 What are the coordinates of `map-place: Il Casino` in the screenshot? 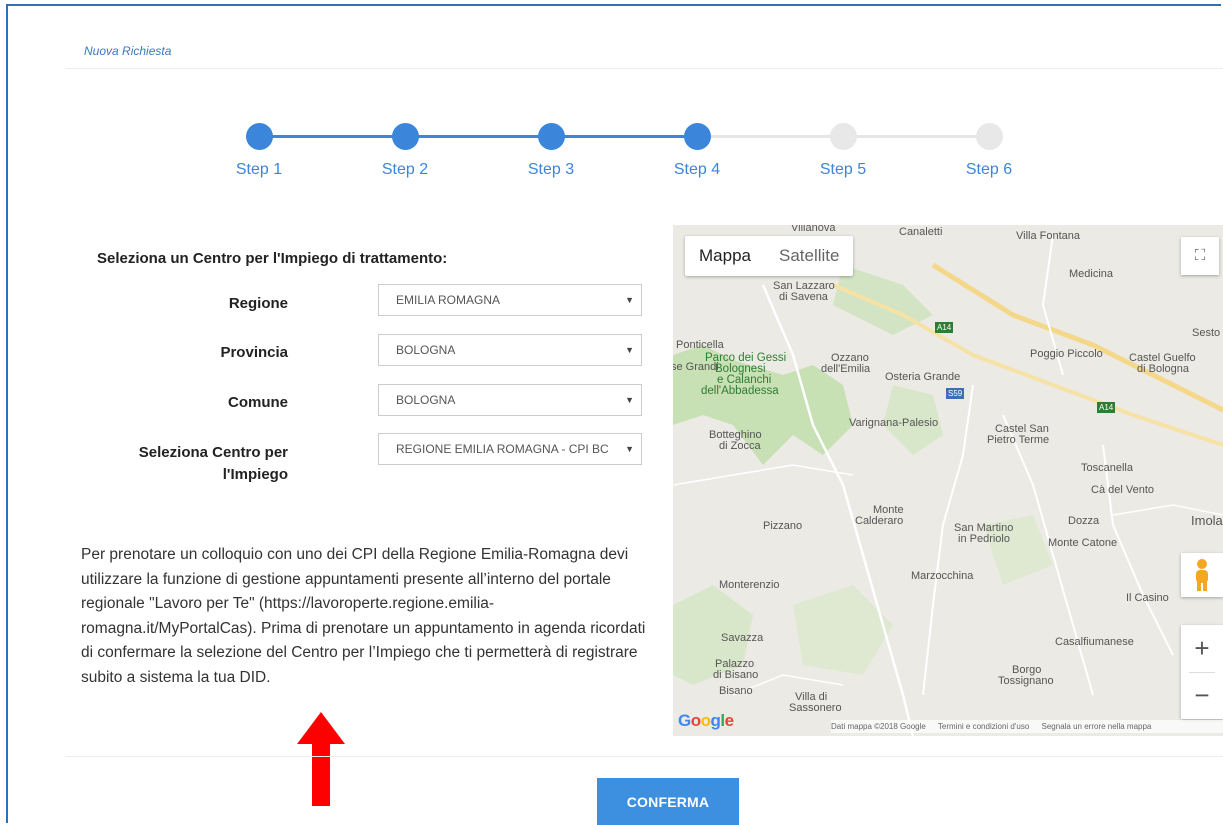 It's located at (1147, 598).